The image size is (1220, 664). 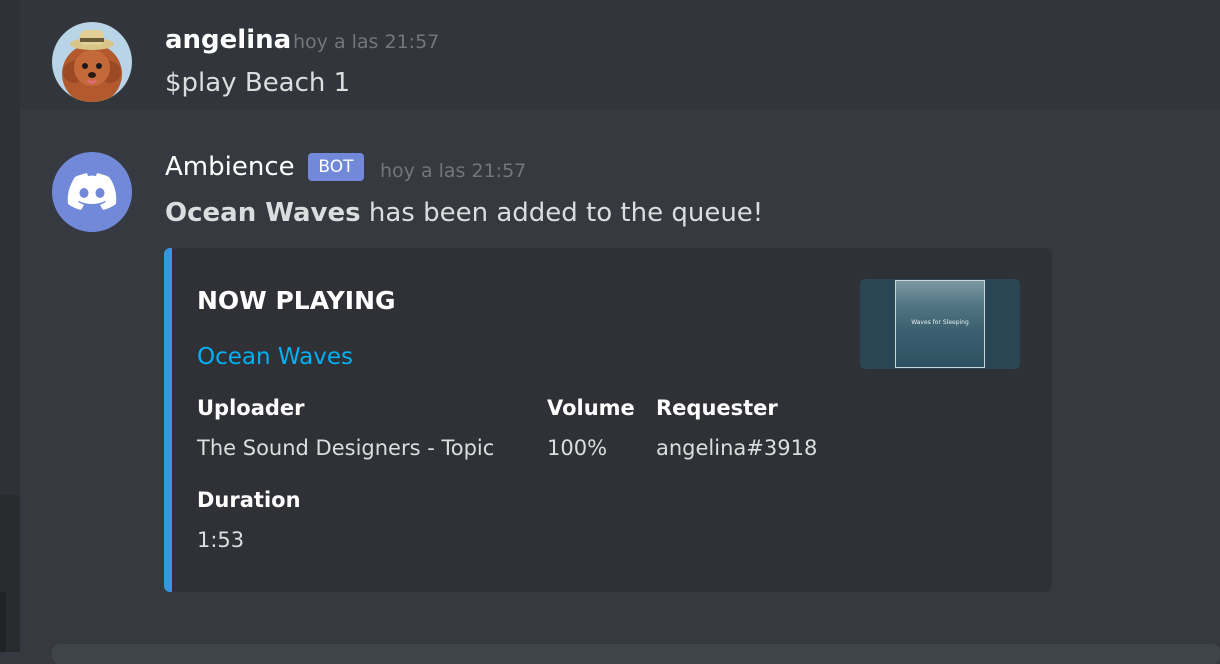 What do you see at coordinates (636, 654) in the screenshot?
I see `message-composer` at bounding box center [636, 654].